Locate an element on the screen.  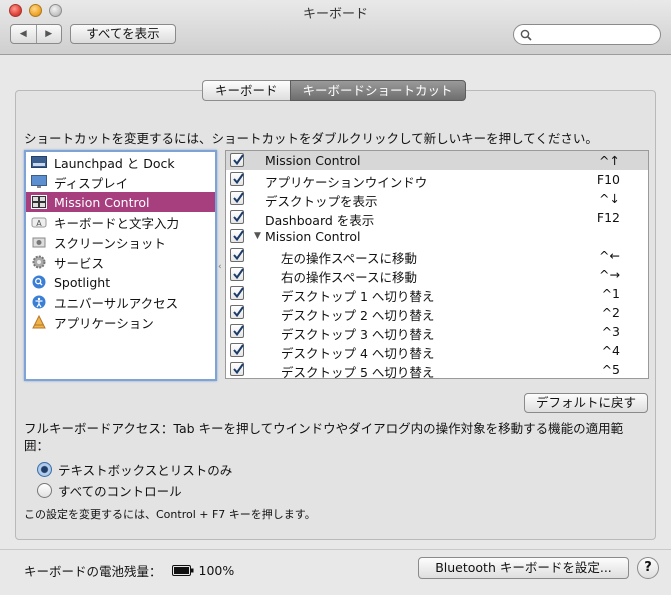
tab-keyboard-shortcuts: キーボードショートカット is located at coordinates (377, 90).